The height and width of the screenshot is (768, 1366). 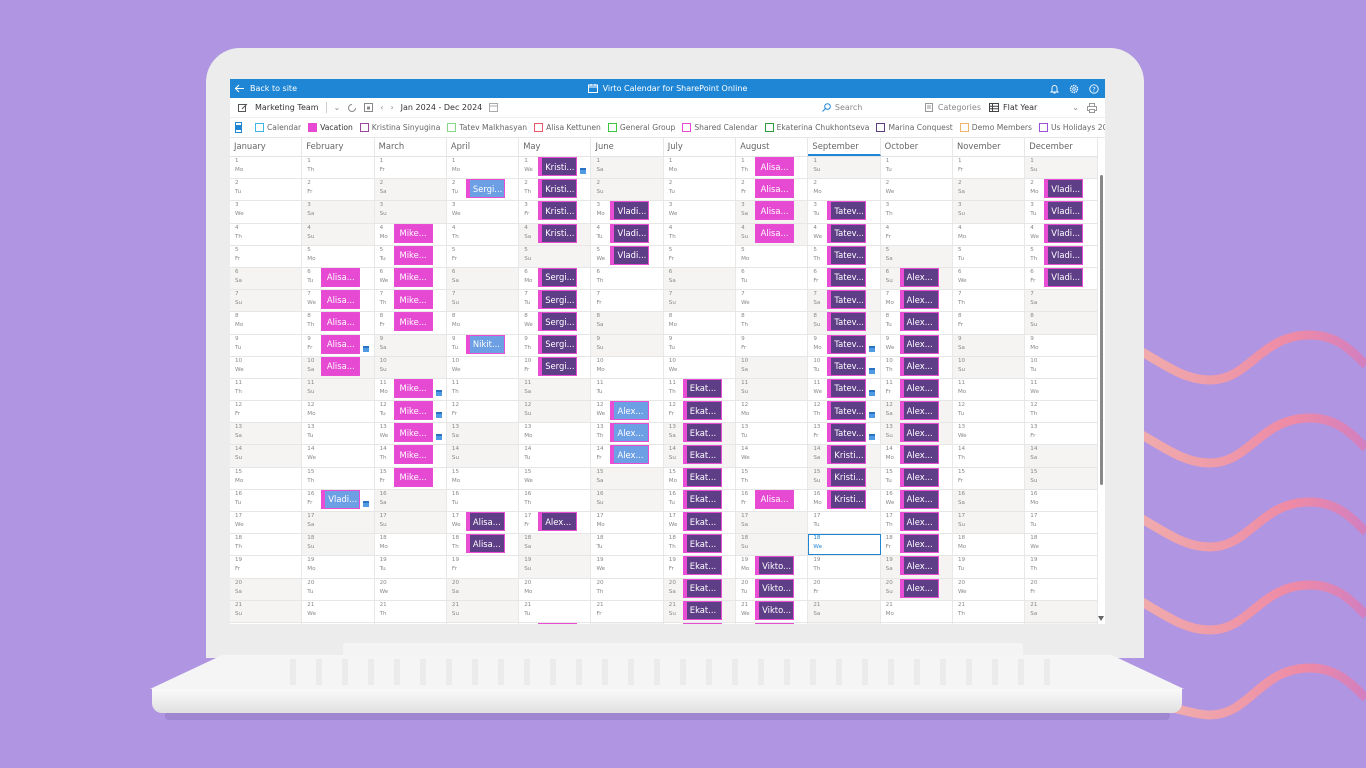 I want to click on day-cell: 12 Su, so click(x=555, y=412).